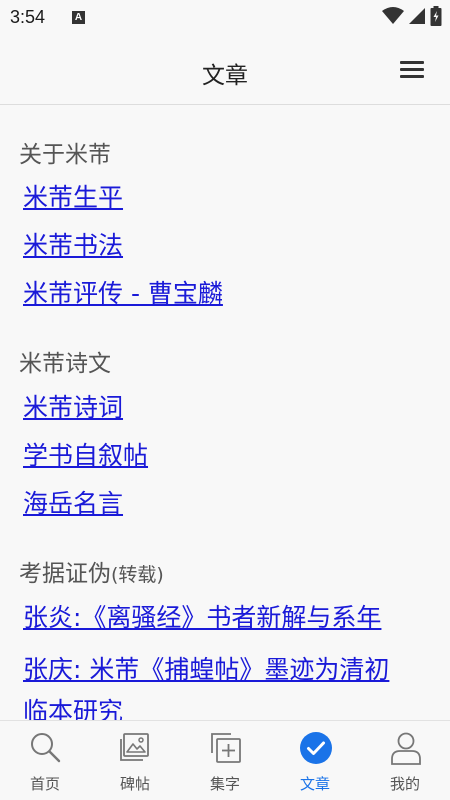 This screenshot has width=450, height=800. What do you see at coordinates (436, 16) in the screenshot?
I see `battery-icon` at bounding box center [436, 16].